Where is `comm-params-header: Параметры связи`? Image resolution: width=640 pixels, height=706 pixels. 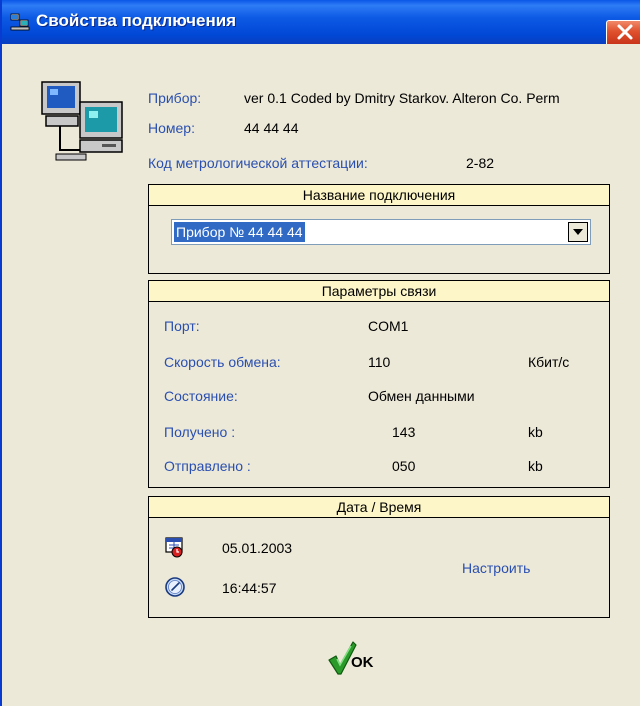
comm-params-header: Параметры связи is located at coordinates (379, 291).